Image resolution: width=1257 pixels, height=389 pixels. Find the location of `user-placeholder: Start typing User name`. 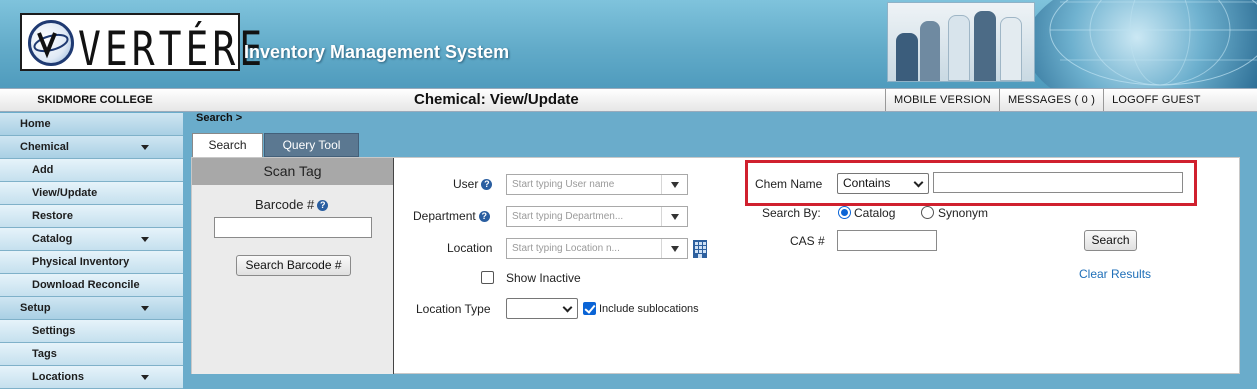

user-placeholder: Start typing User name is located at coordinates (563, 184).